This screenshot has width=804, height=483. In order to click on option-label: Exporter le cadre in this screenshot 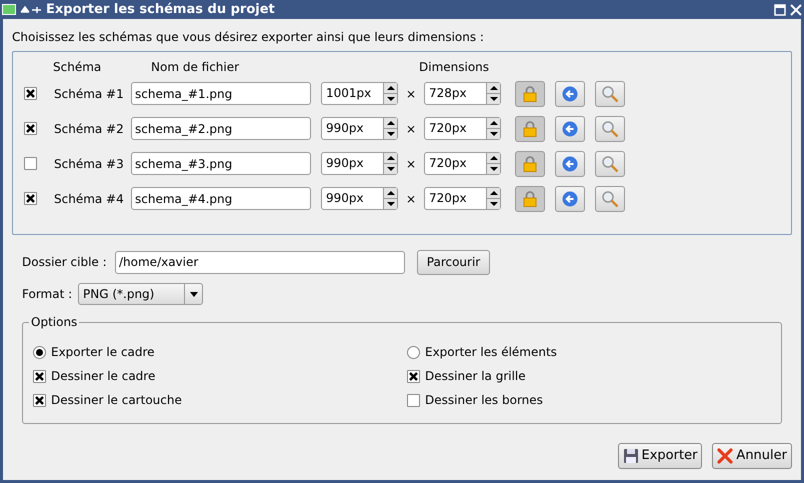, I will do `click(103, 352)`.